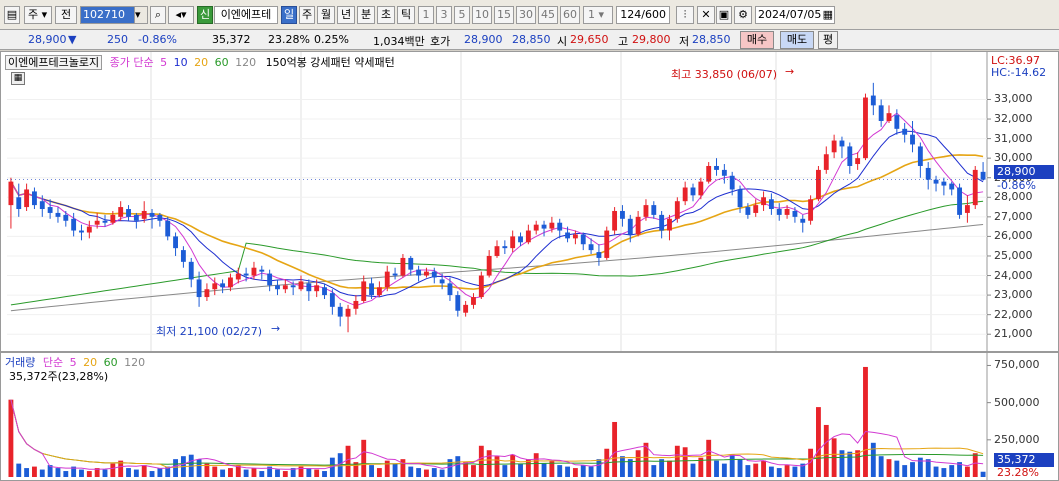  Describe the element at coordinates (201, 62) in the screenshot. I see `ma20-legend: 20` at that location.